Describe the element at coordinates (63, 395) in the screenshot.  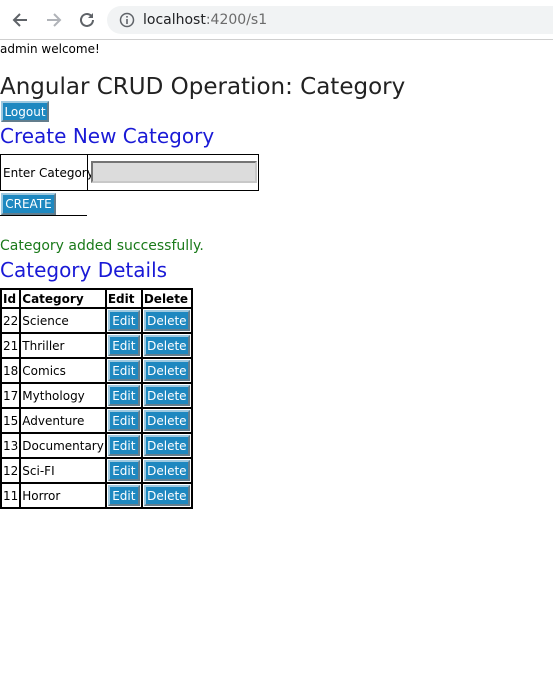
I see `row-category: Mythology` at that location.